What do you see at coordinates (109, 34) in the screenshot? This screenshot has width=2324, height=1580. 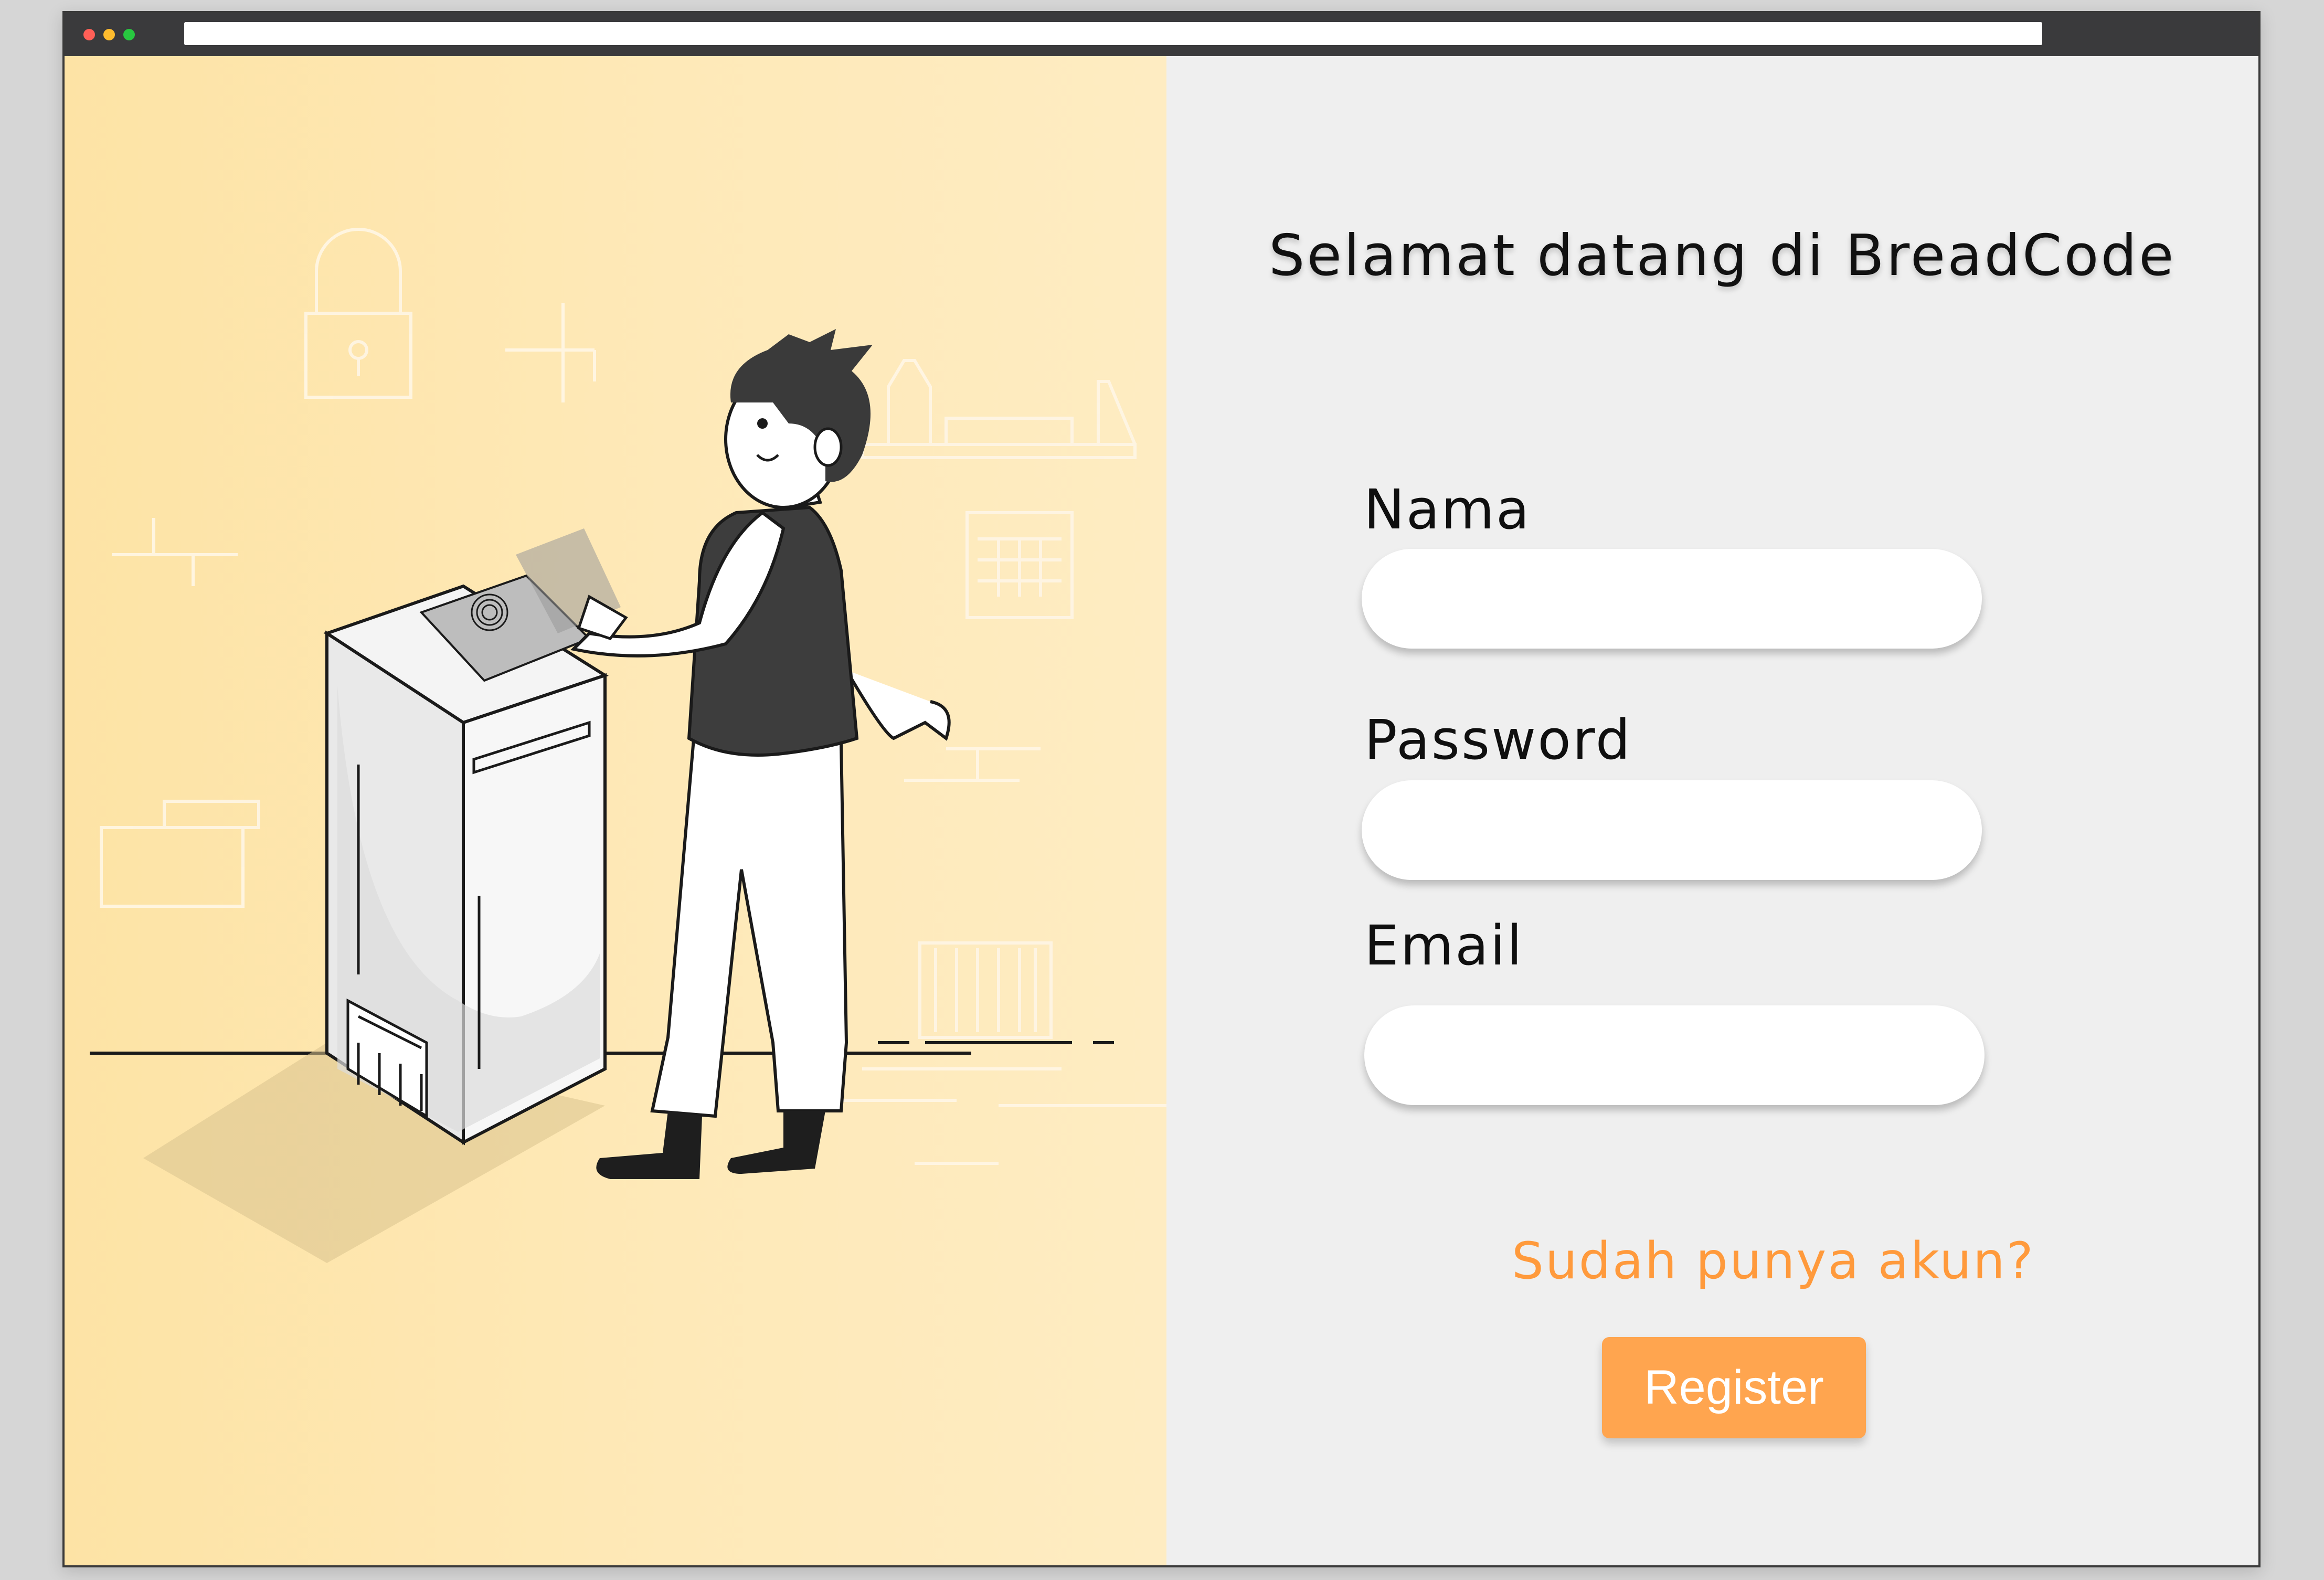 I see `minimize-window-button` at bounding box center [109, 34].